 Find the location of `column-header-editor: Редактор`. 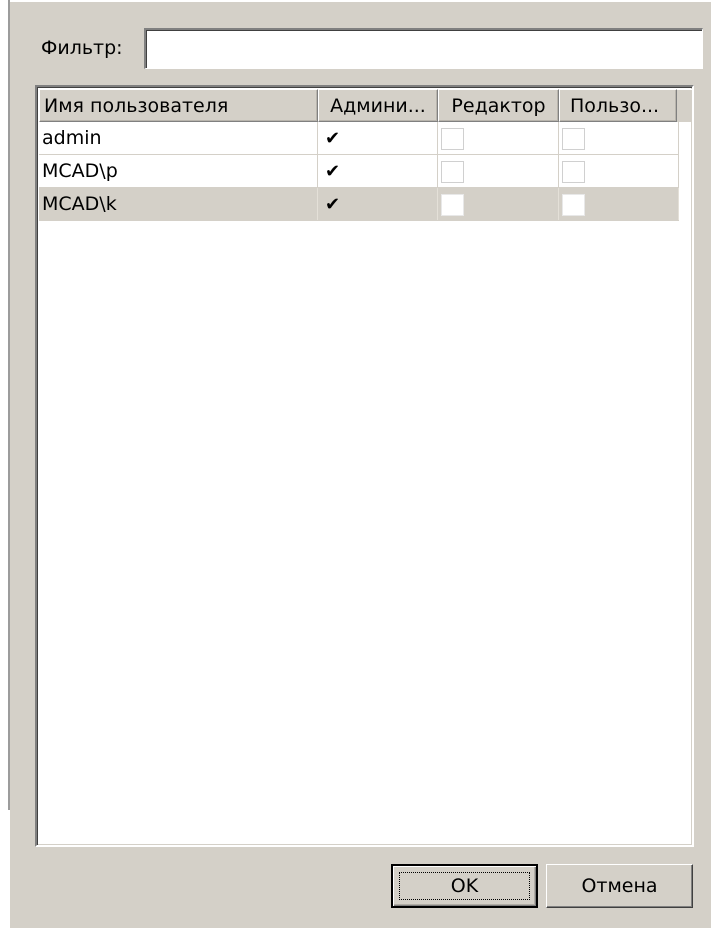

column-header-editor: Редактор is located at coordinates (498, 105).